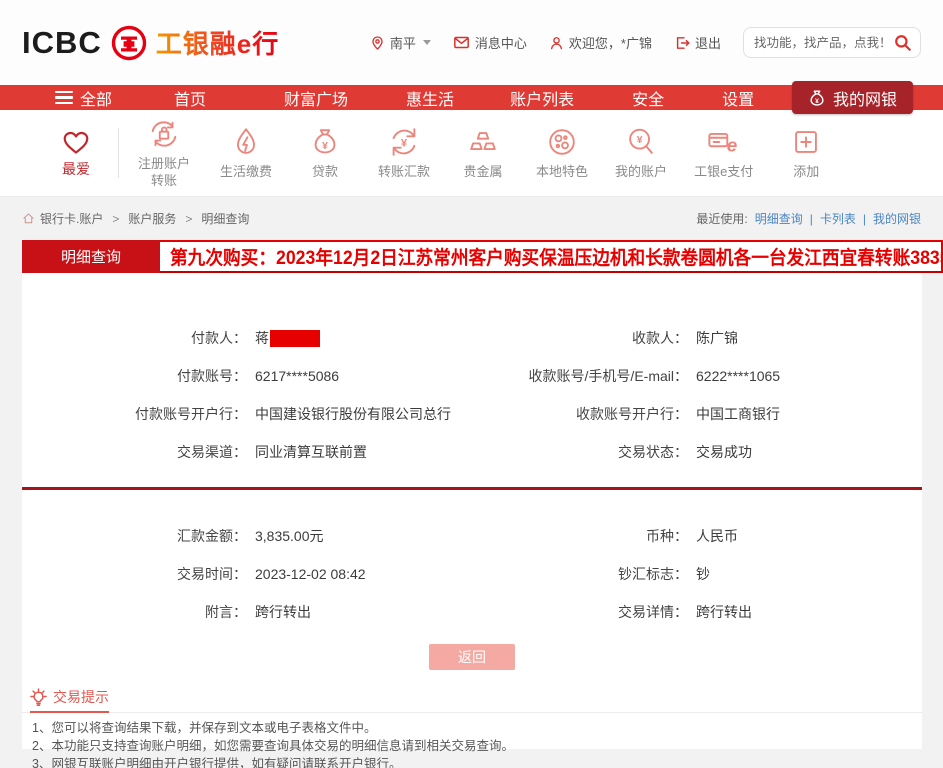 The image size is (943, 768). What do you see at coordinates (608, 376) in the screenshot?
I see `field-label: 收款账号/手机号/E-mail：` at bounding box center [608, 376].